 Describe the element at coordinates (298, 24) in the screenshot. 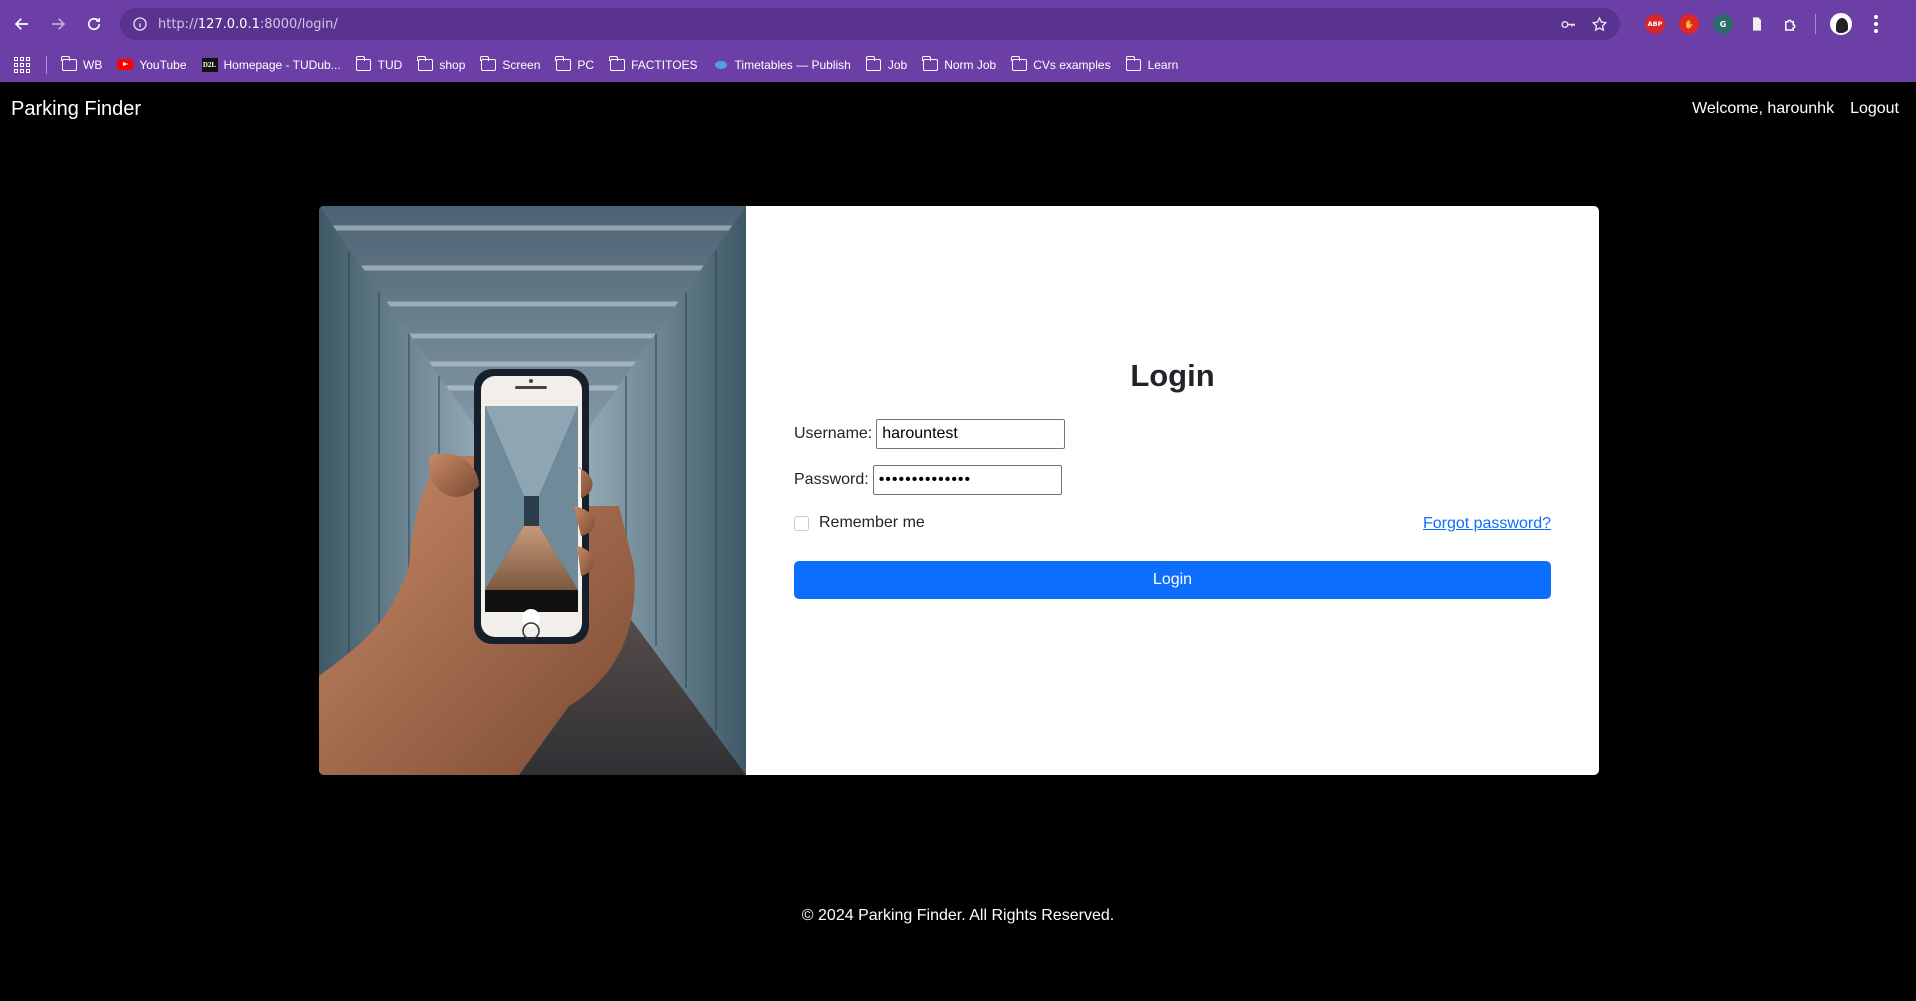

I see `url-path: :8000/login/` at that location.